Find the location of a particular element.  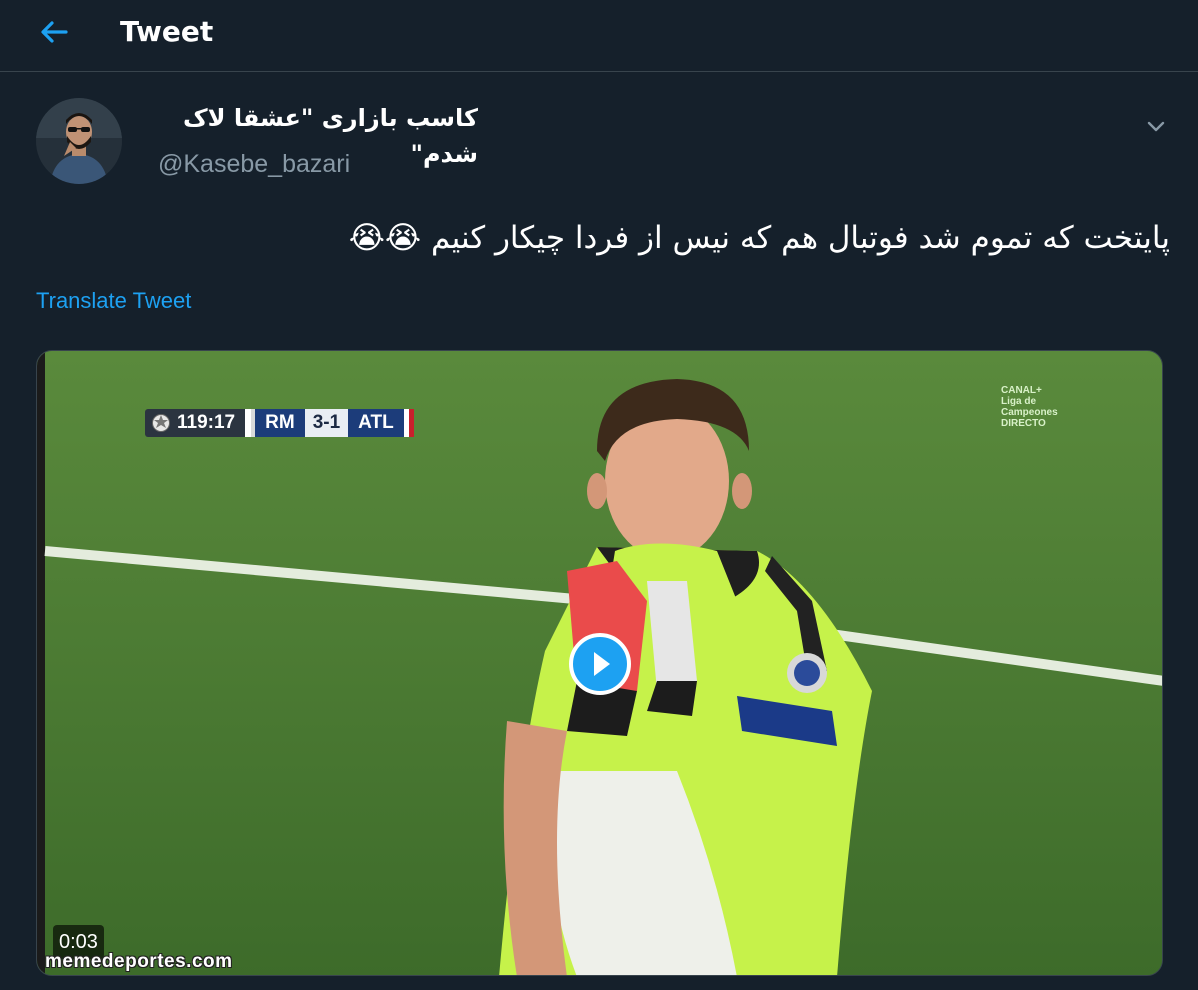

match-clock: 119:17 is located at coordinates (195, 423).